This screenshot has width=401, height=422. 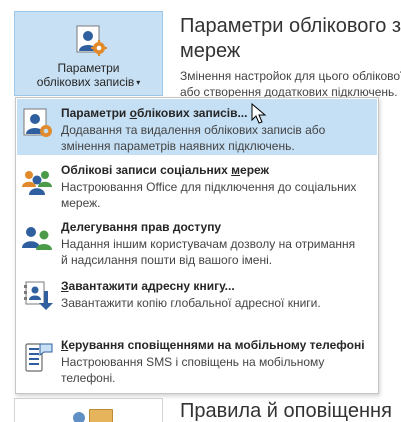 What do you see at coordinates (210, 51) in the screenshot?
I see `account-settings-title-line2: мереж` at bounding box center [210, 51].